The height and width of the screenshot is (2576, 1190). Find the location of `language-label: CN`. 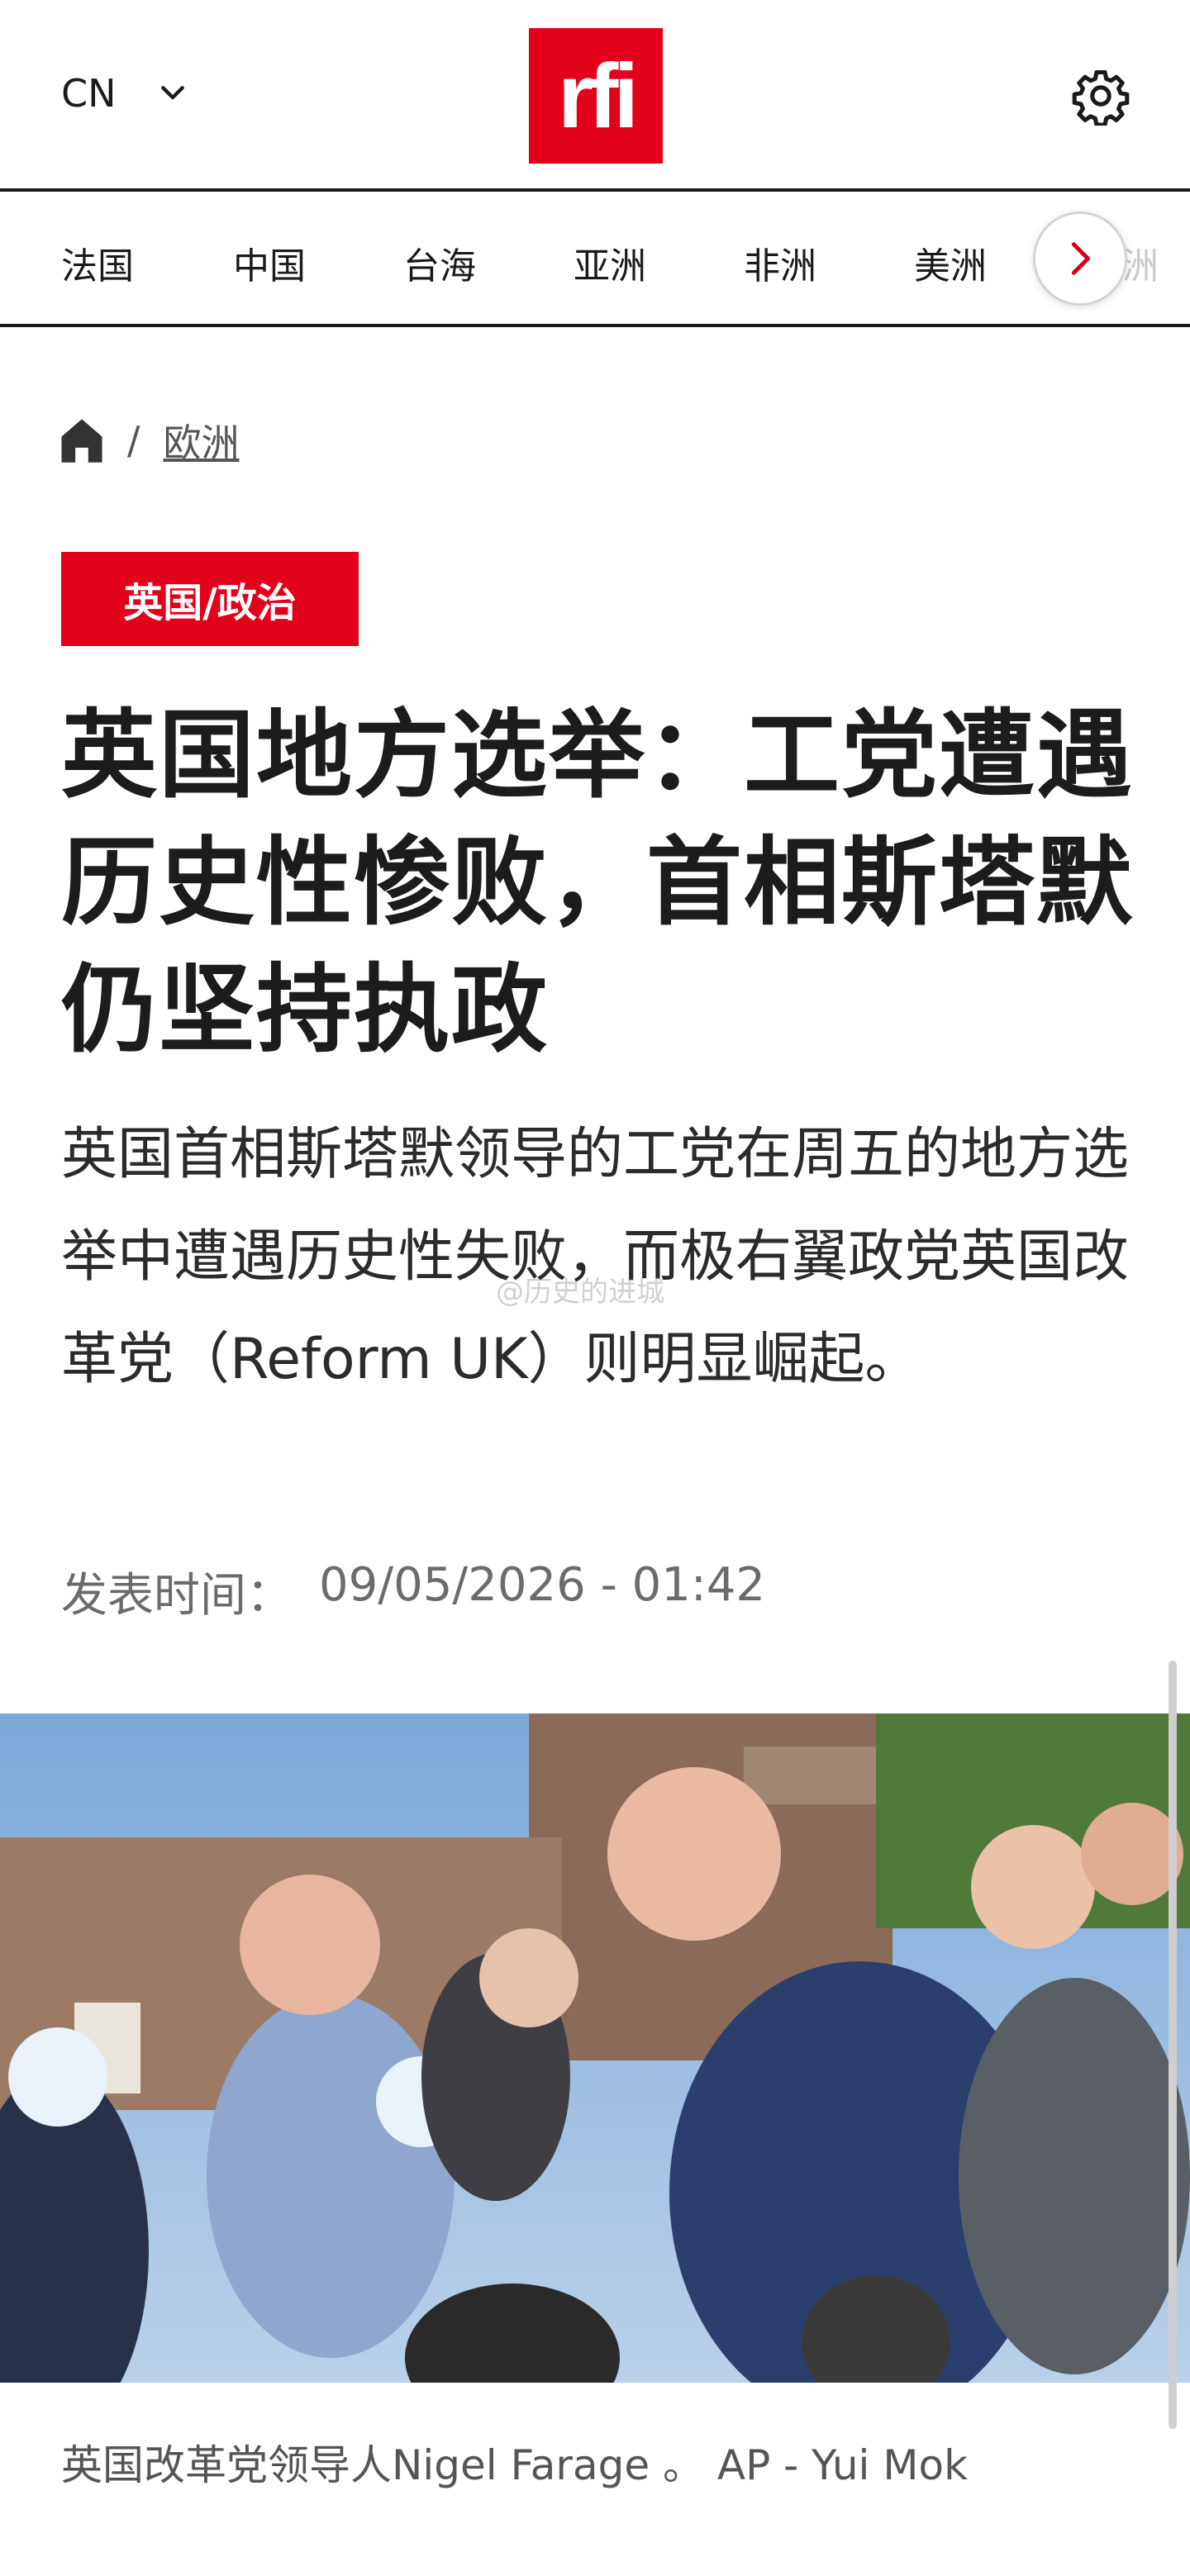

language-label: CN is located at coordinates (89, 93).